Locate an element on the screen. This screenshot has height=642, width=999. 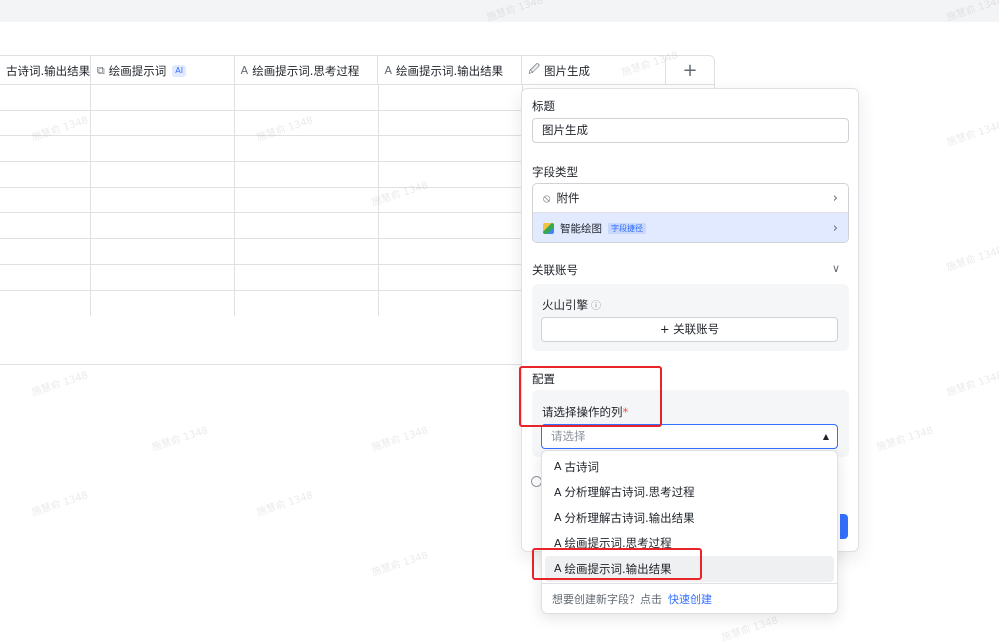
field-shortcut-badge: 字段捷径 is located at coordinates (627, 228).